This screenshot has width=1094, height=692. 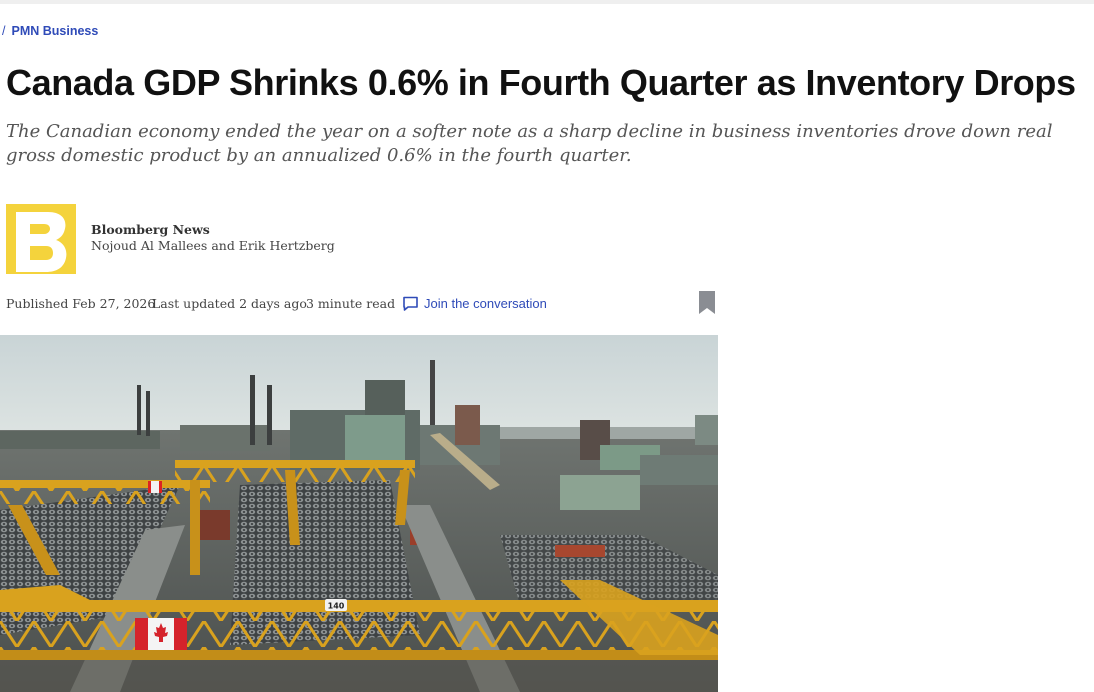 I want to click on bookmark-icon, so click(x=707, y=302).